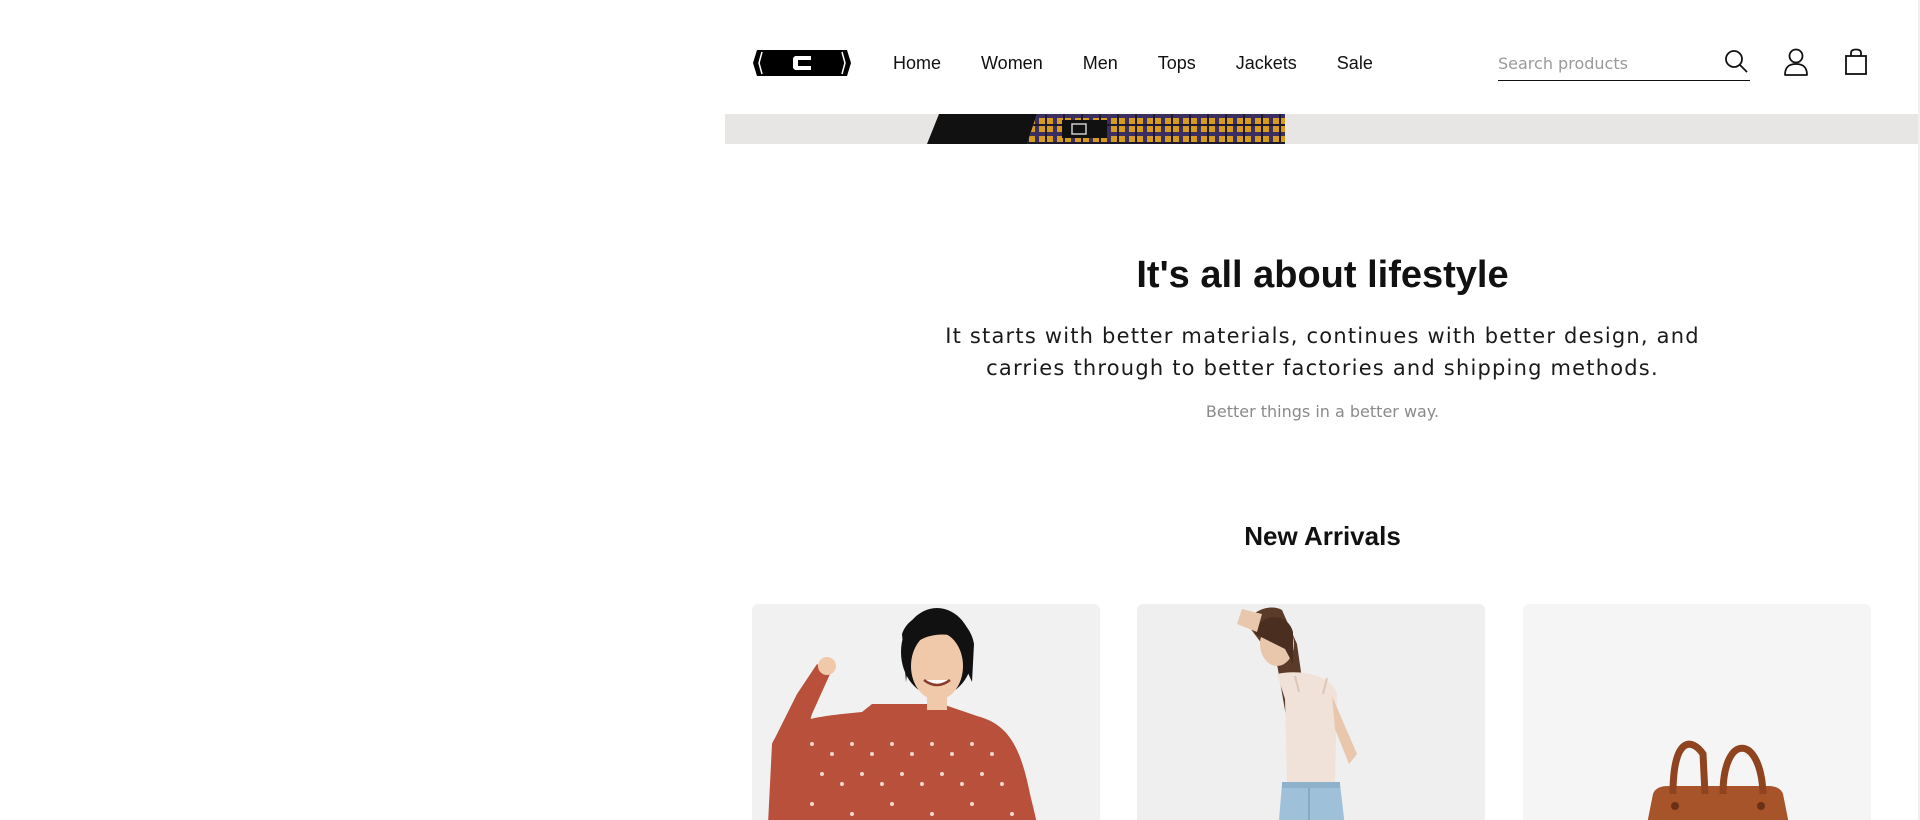 The image size is (1920, 820). I want to click on search-icon, so click(1736, 61).